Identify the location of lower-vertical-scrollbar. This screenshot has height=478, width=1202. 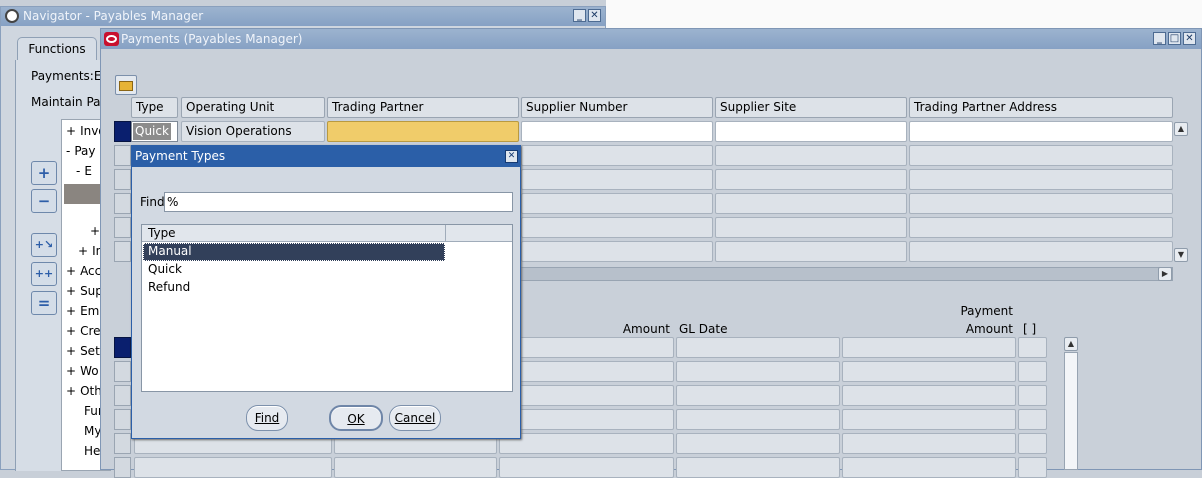
(1071, 411).